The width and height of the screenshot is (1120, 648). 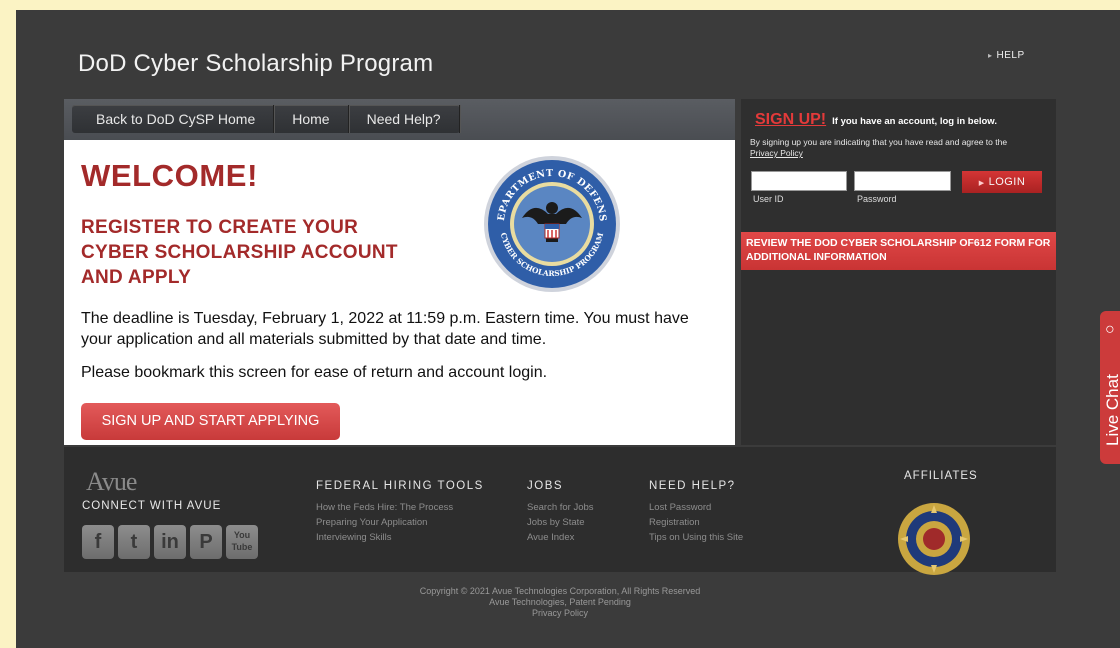 I want to click on password-input, so click(x=902, y=181).